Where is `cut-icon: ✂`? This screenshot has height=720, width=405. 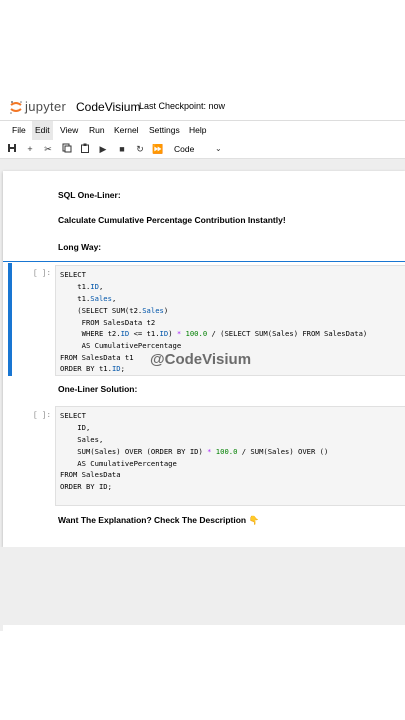 cut-icon: ✂ is located at coordinates (48, 149).